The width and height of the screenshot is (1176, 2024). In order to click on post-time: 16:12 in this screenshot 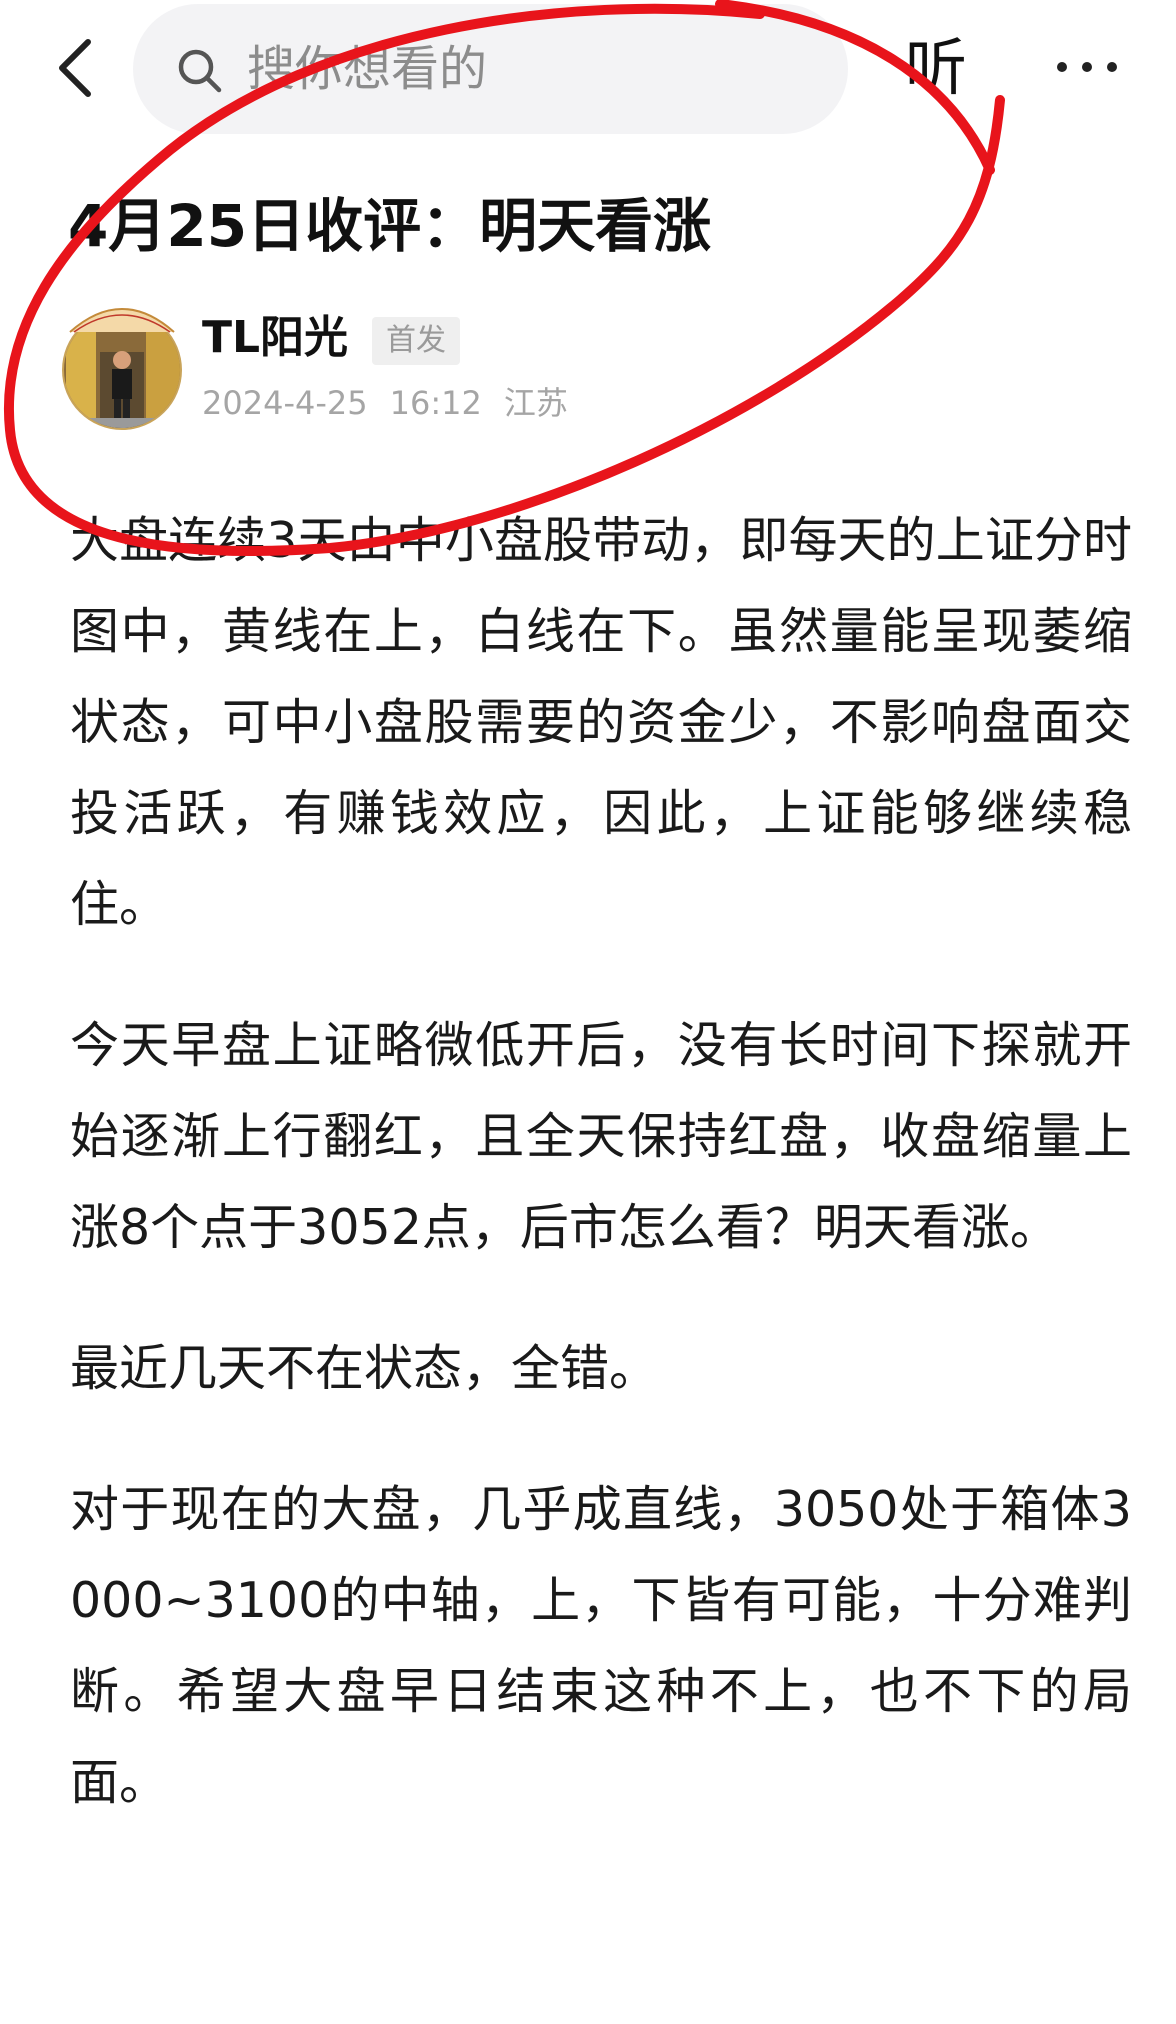, I will do `click(435, 403)`.